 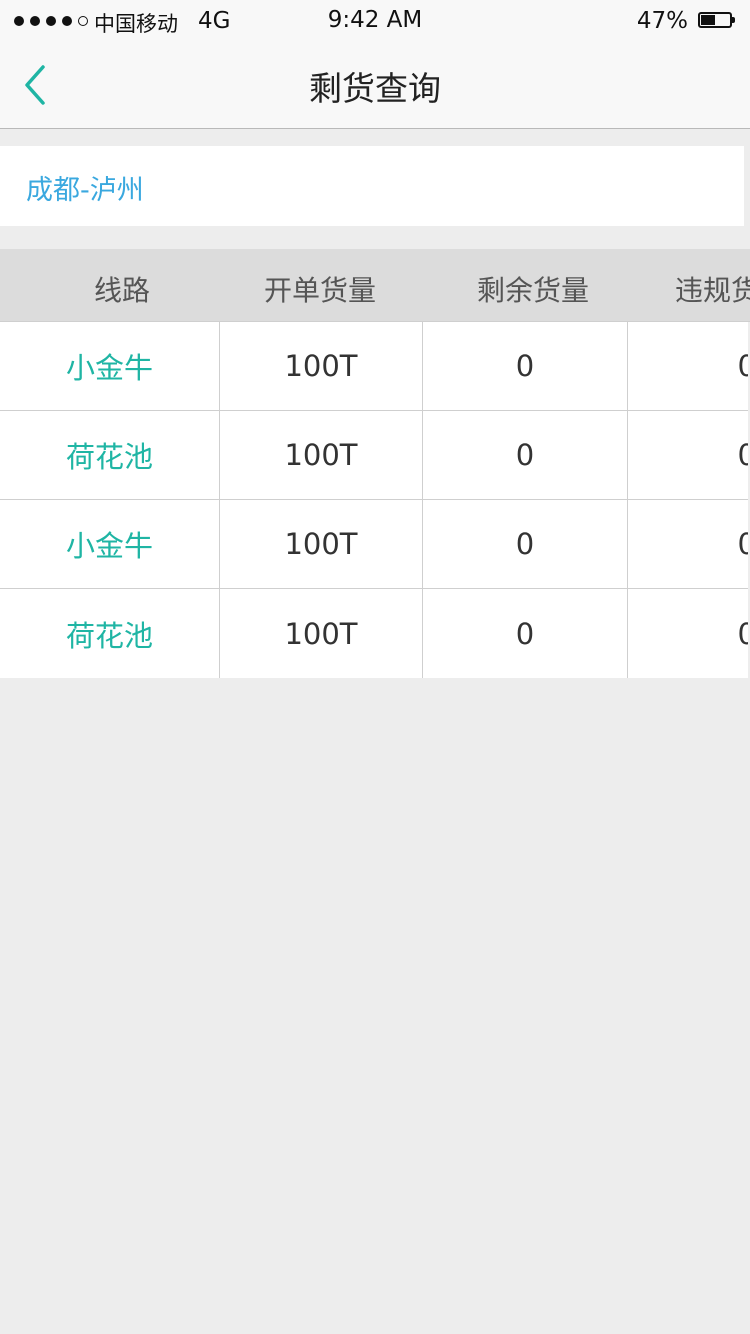 What do you see at coordinates (708, 20) in the screenshot?
I see `battery-fill` at bounding box center [708, 20].